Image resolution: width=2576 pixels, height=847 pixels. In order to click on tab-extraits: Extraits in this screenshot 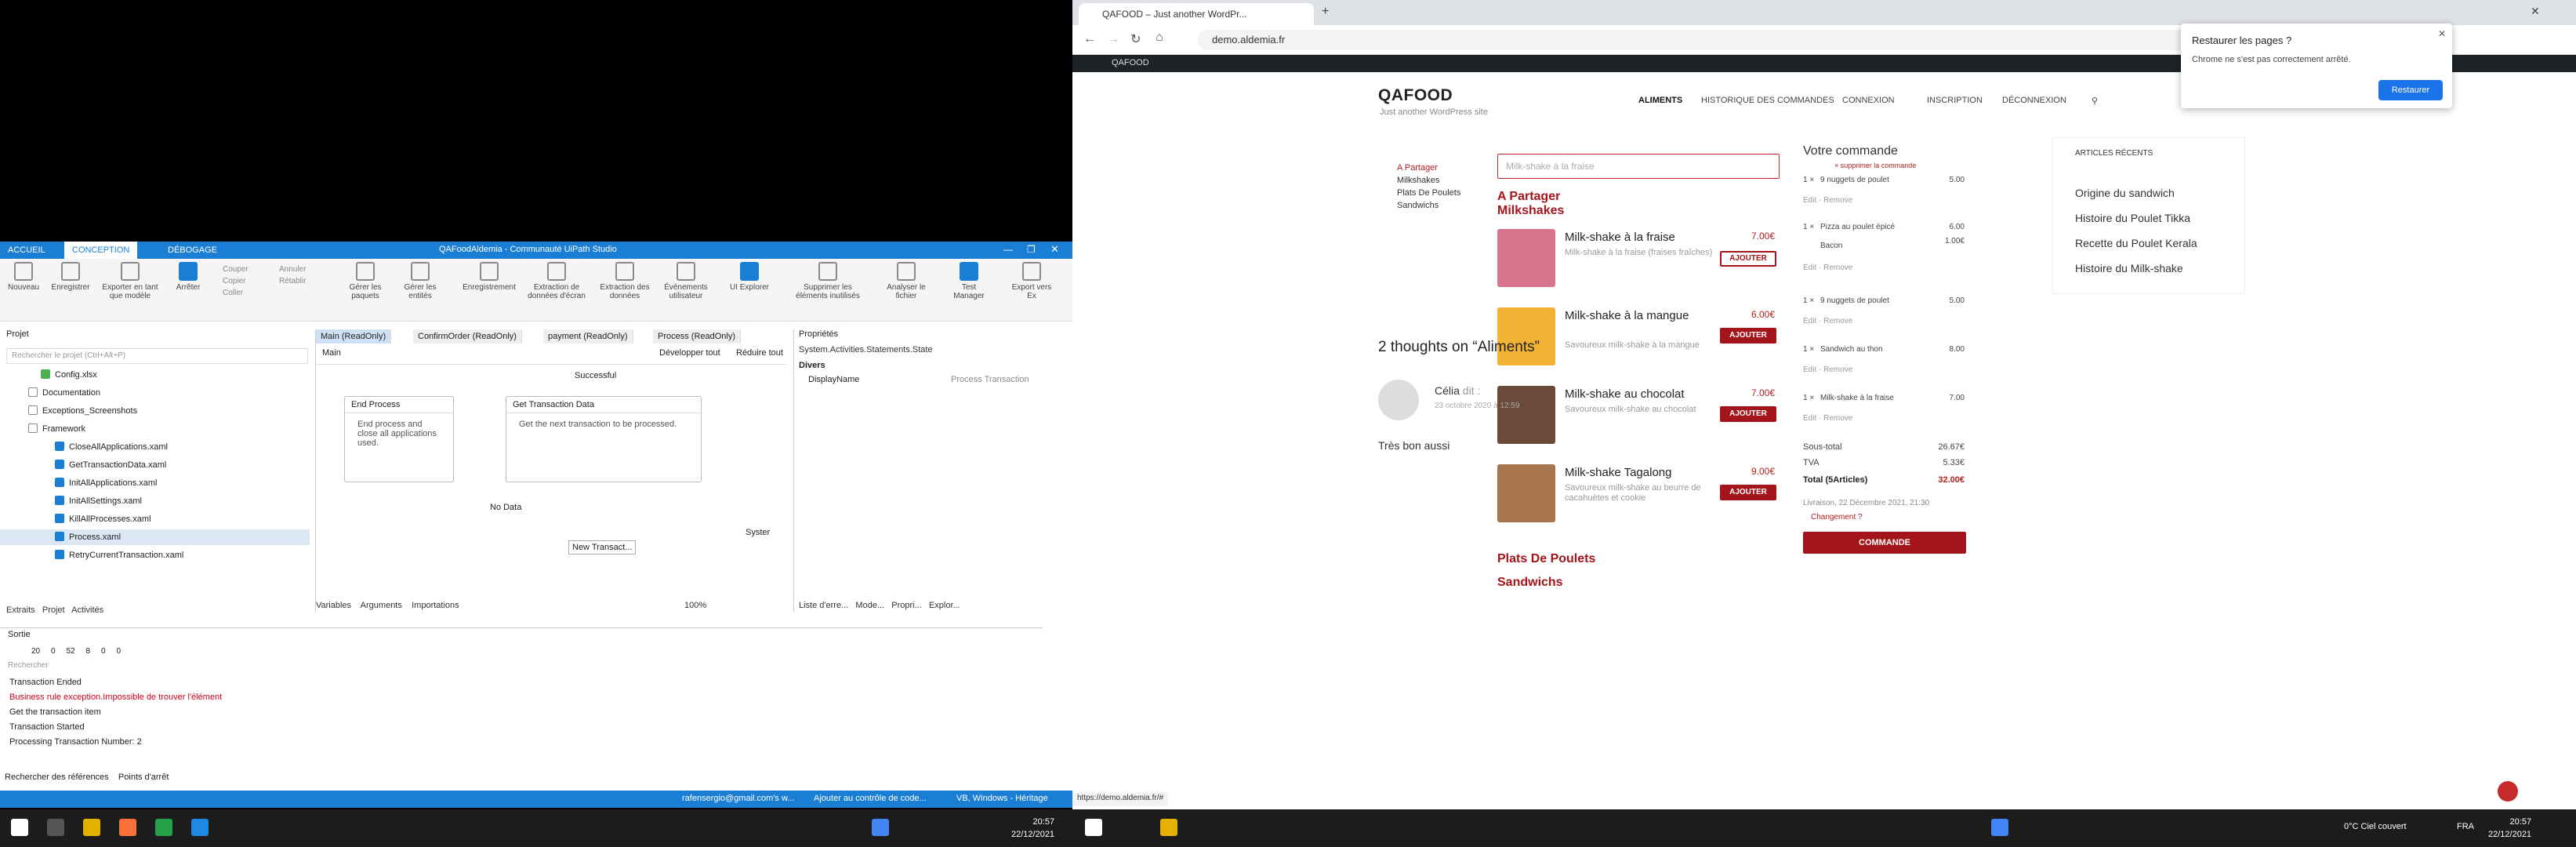, I will do `click(21, 610)`.